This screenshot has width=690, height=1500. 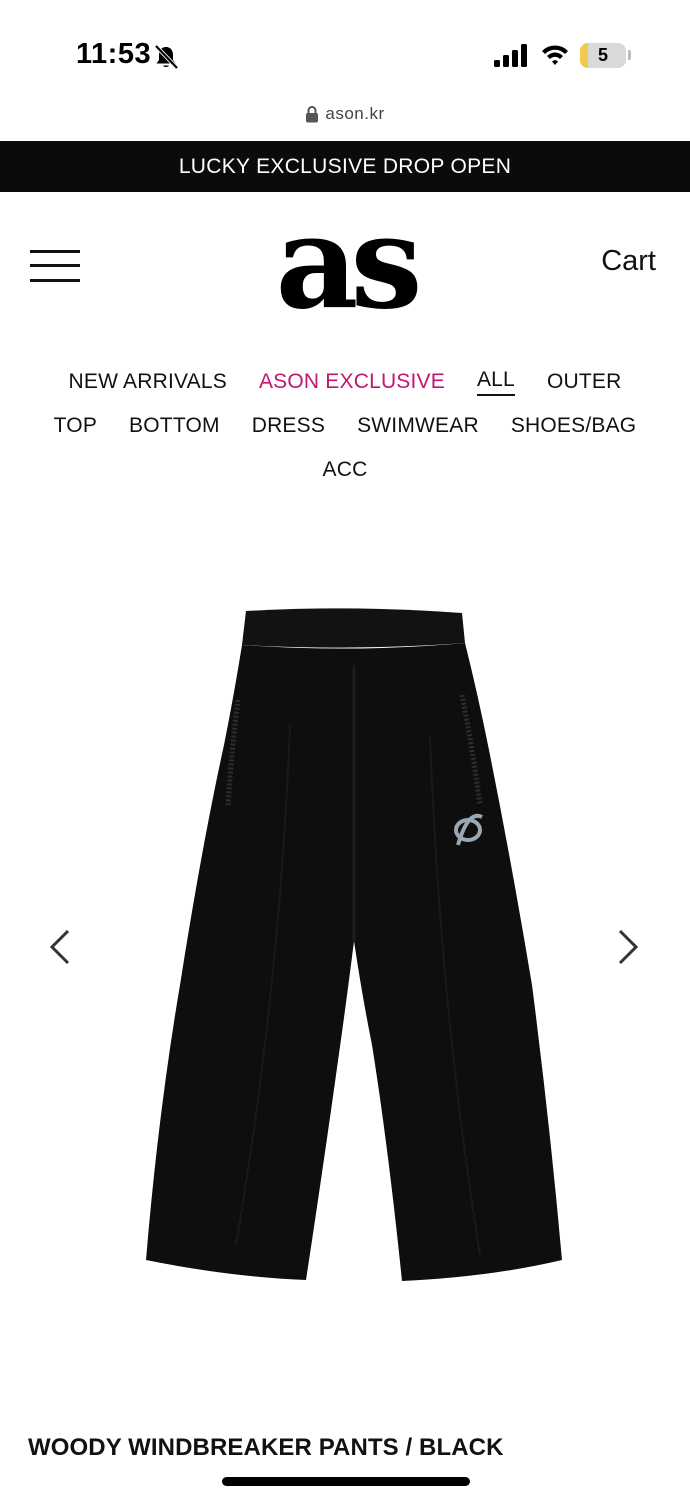 What do you see at coordinates (346, 1481) in the screenshot?
I see `home-indicator` at bounding box center [346, 1481].